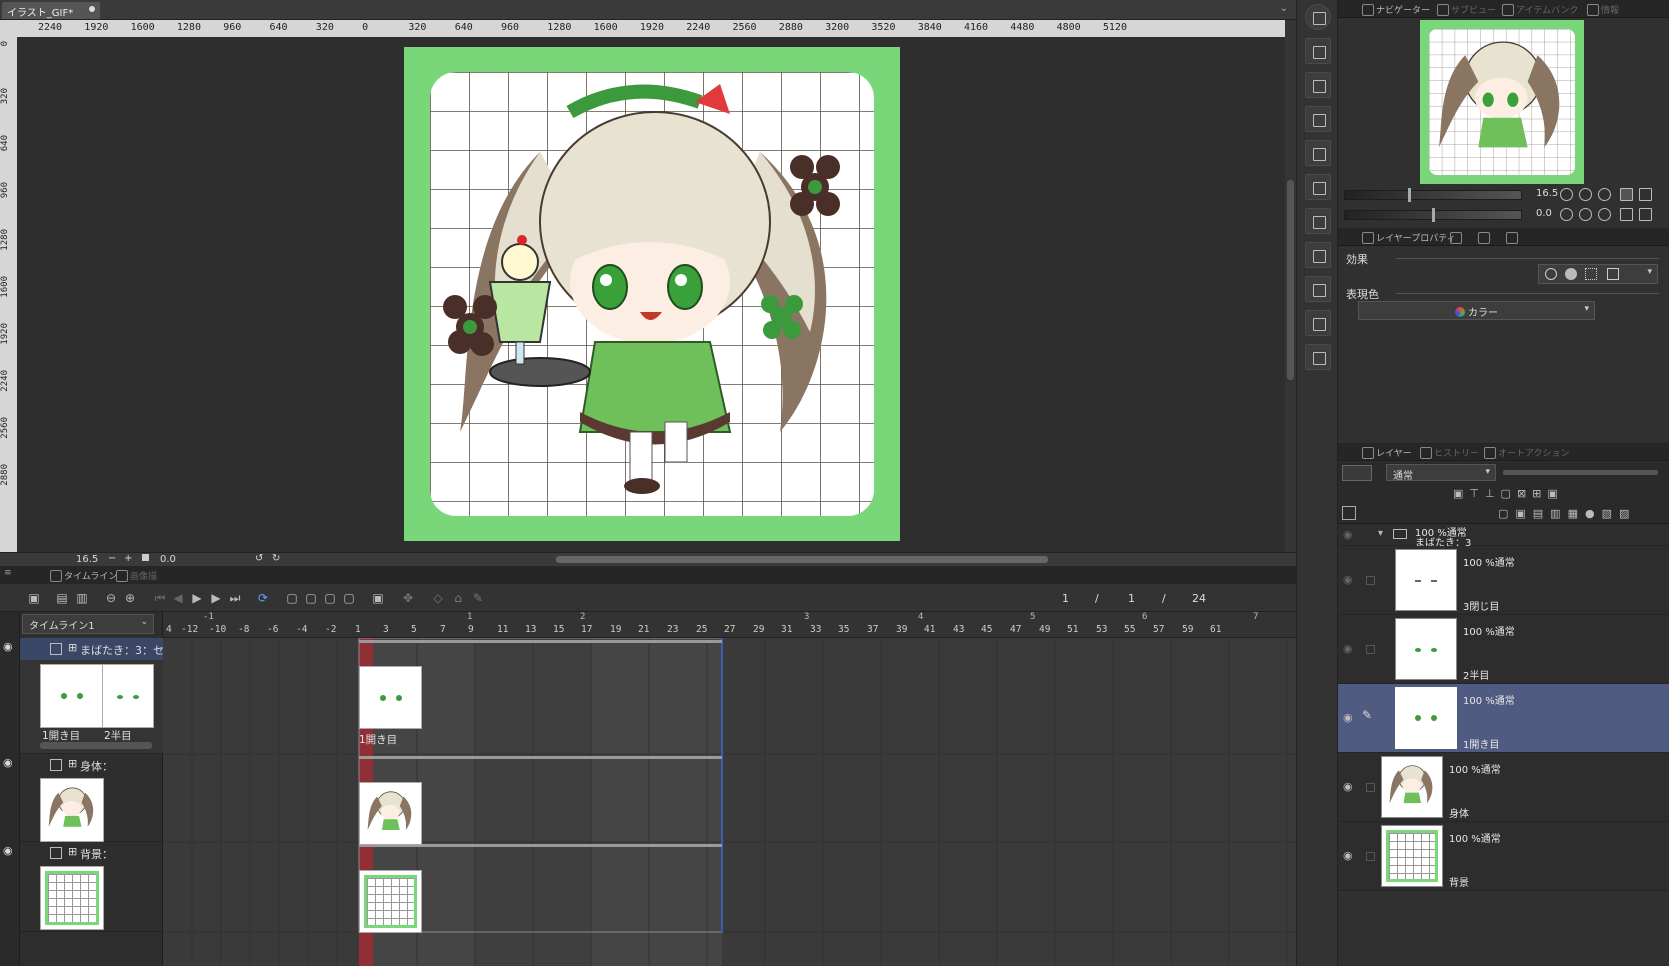  What do you see at coordinates (1503, 580) in the screenshot?
I see `layer-row: ◉ 100 %通常 3閉じ目` at bounding box center [1503, 580].